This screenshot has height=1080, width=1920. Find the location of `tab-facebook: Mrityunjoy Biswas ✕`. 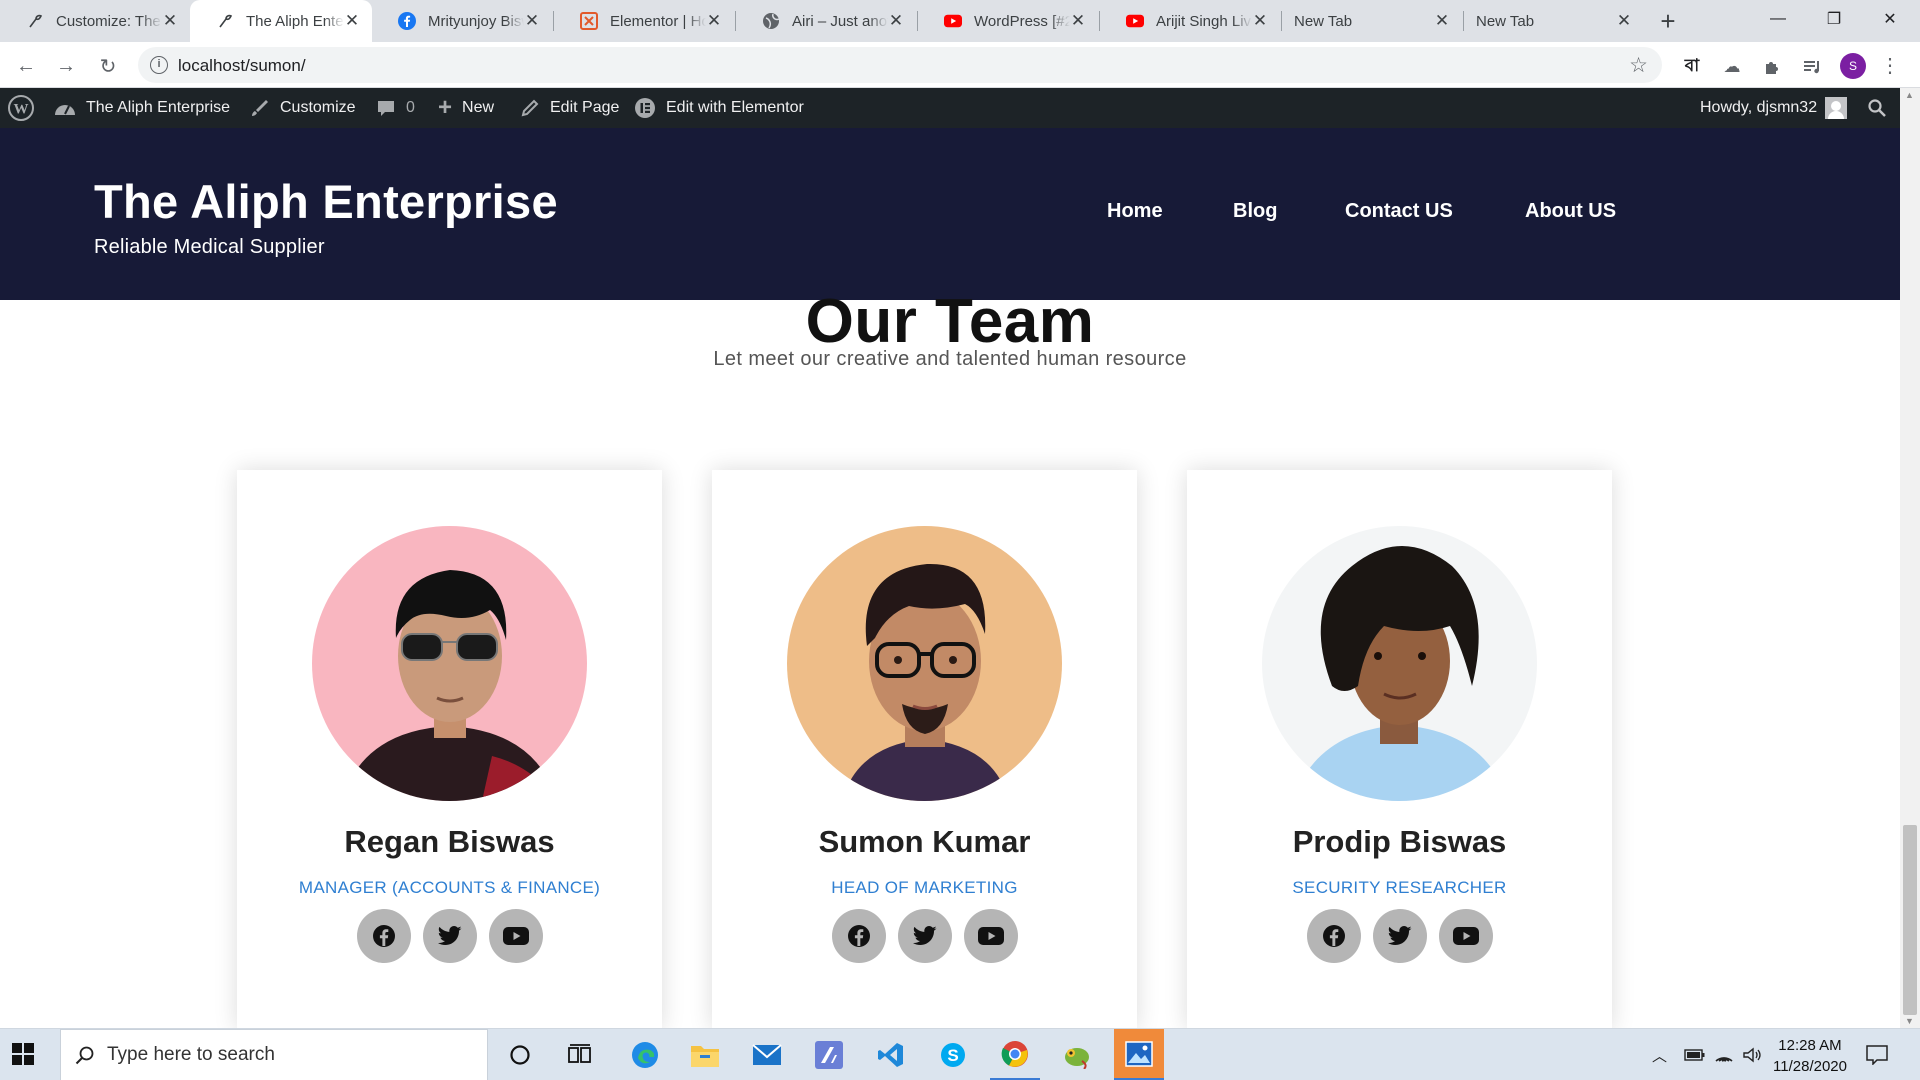

tab-facebook: Mrityunjoy Biswas ✕ is located at coordinates (462, 21).